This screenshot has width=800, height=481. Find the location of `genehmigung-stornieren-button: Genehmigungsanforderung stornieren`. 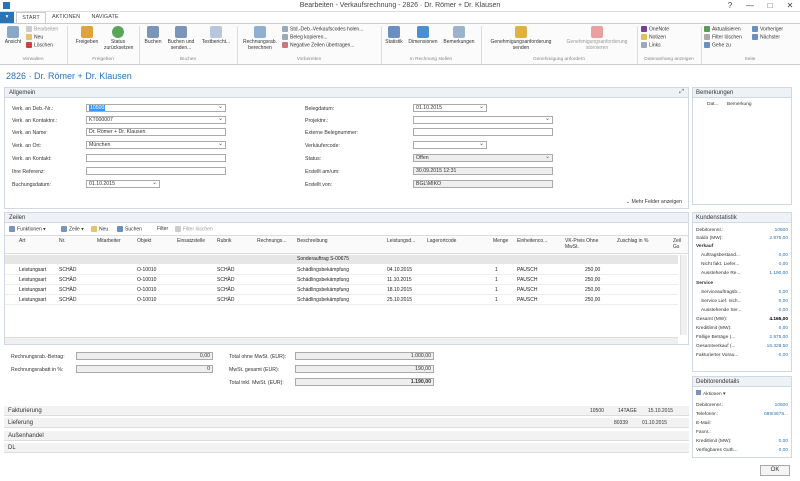

genehmigung-stornieren-button: Genehmigungsanforderung stornieren is located at coordinates (597, 38).